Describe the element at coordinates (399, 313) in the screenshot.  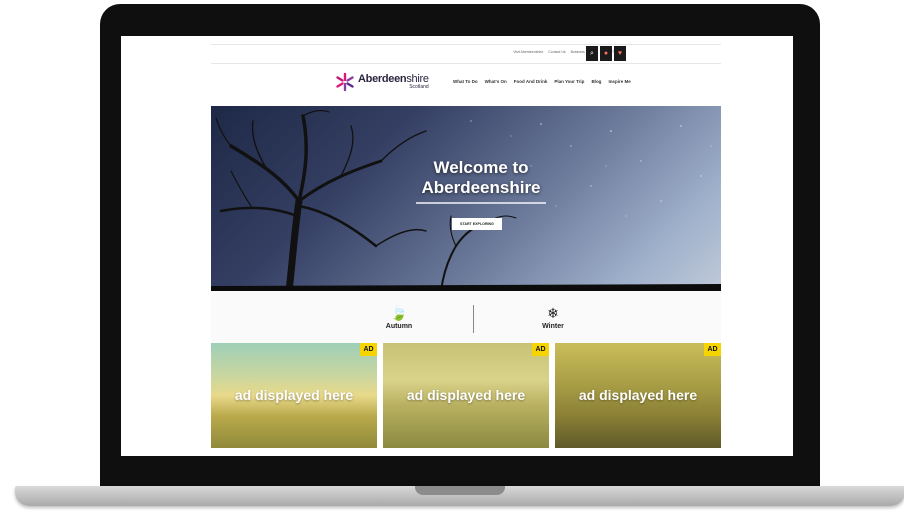
I see `leaf-icon: 🍃` at that location.